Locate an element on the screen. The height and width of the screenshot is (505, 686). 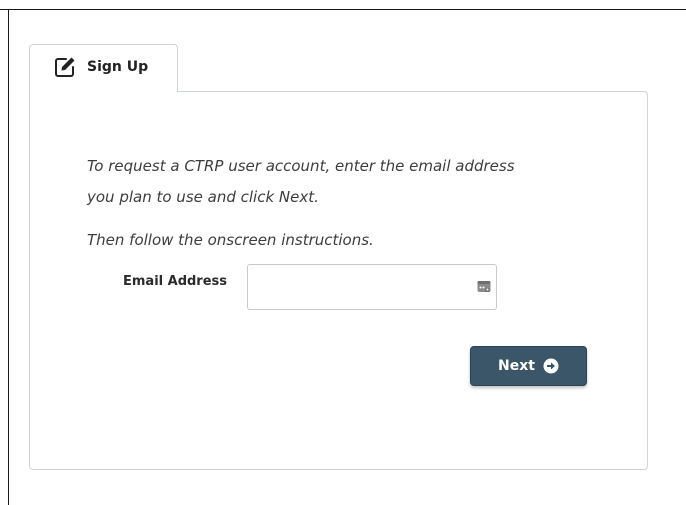
next-button-label: Next is located at coordinates (516, 366).